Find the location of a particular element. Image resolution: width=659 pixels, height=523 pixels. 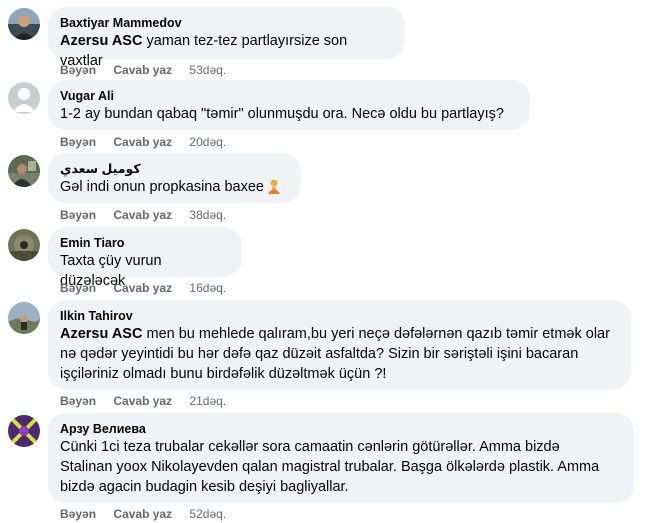

person-thinking-emoji is located at coordinates (274, 186).